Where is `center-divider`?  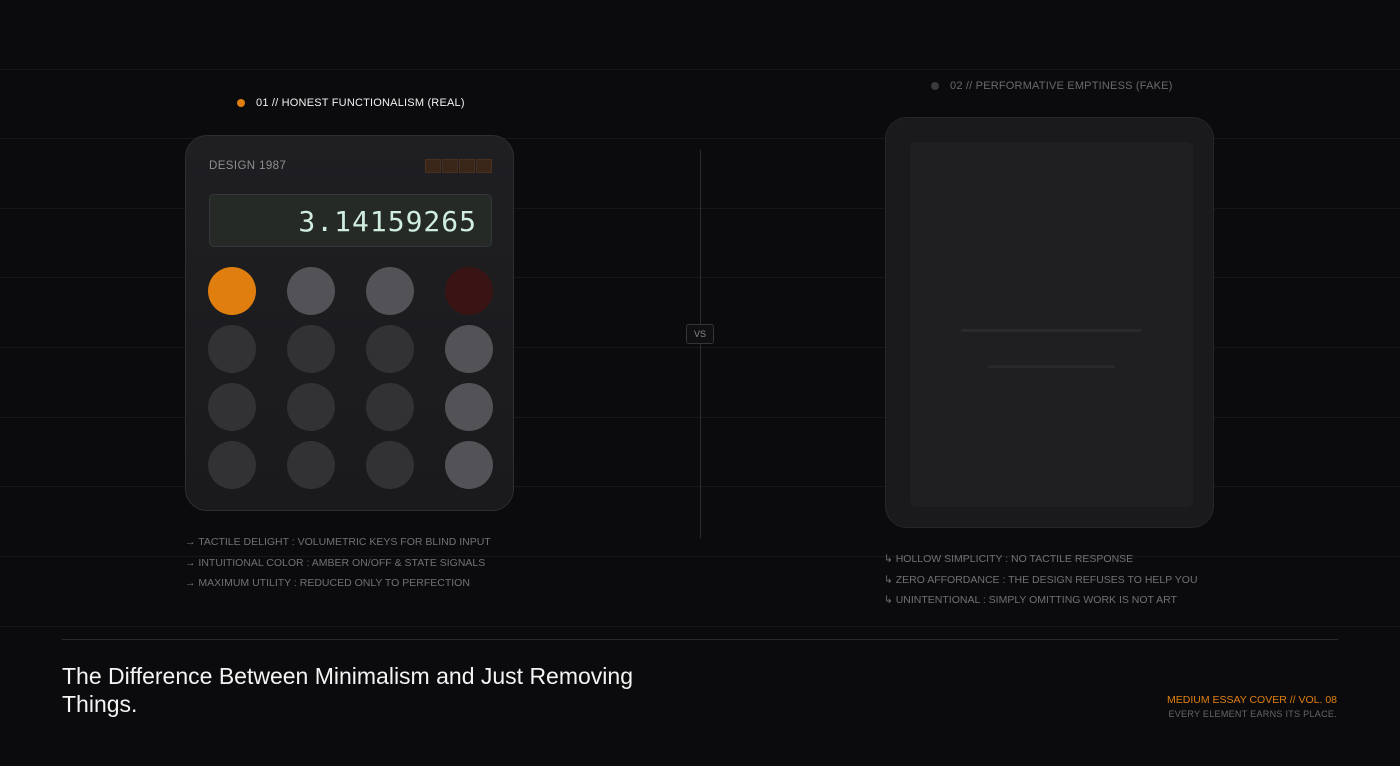
center-divider is located at coordinates (700, 344).